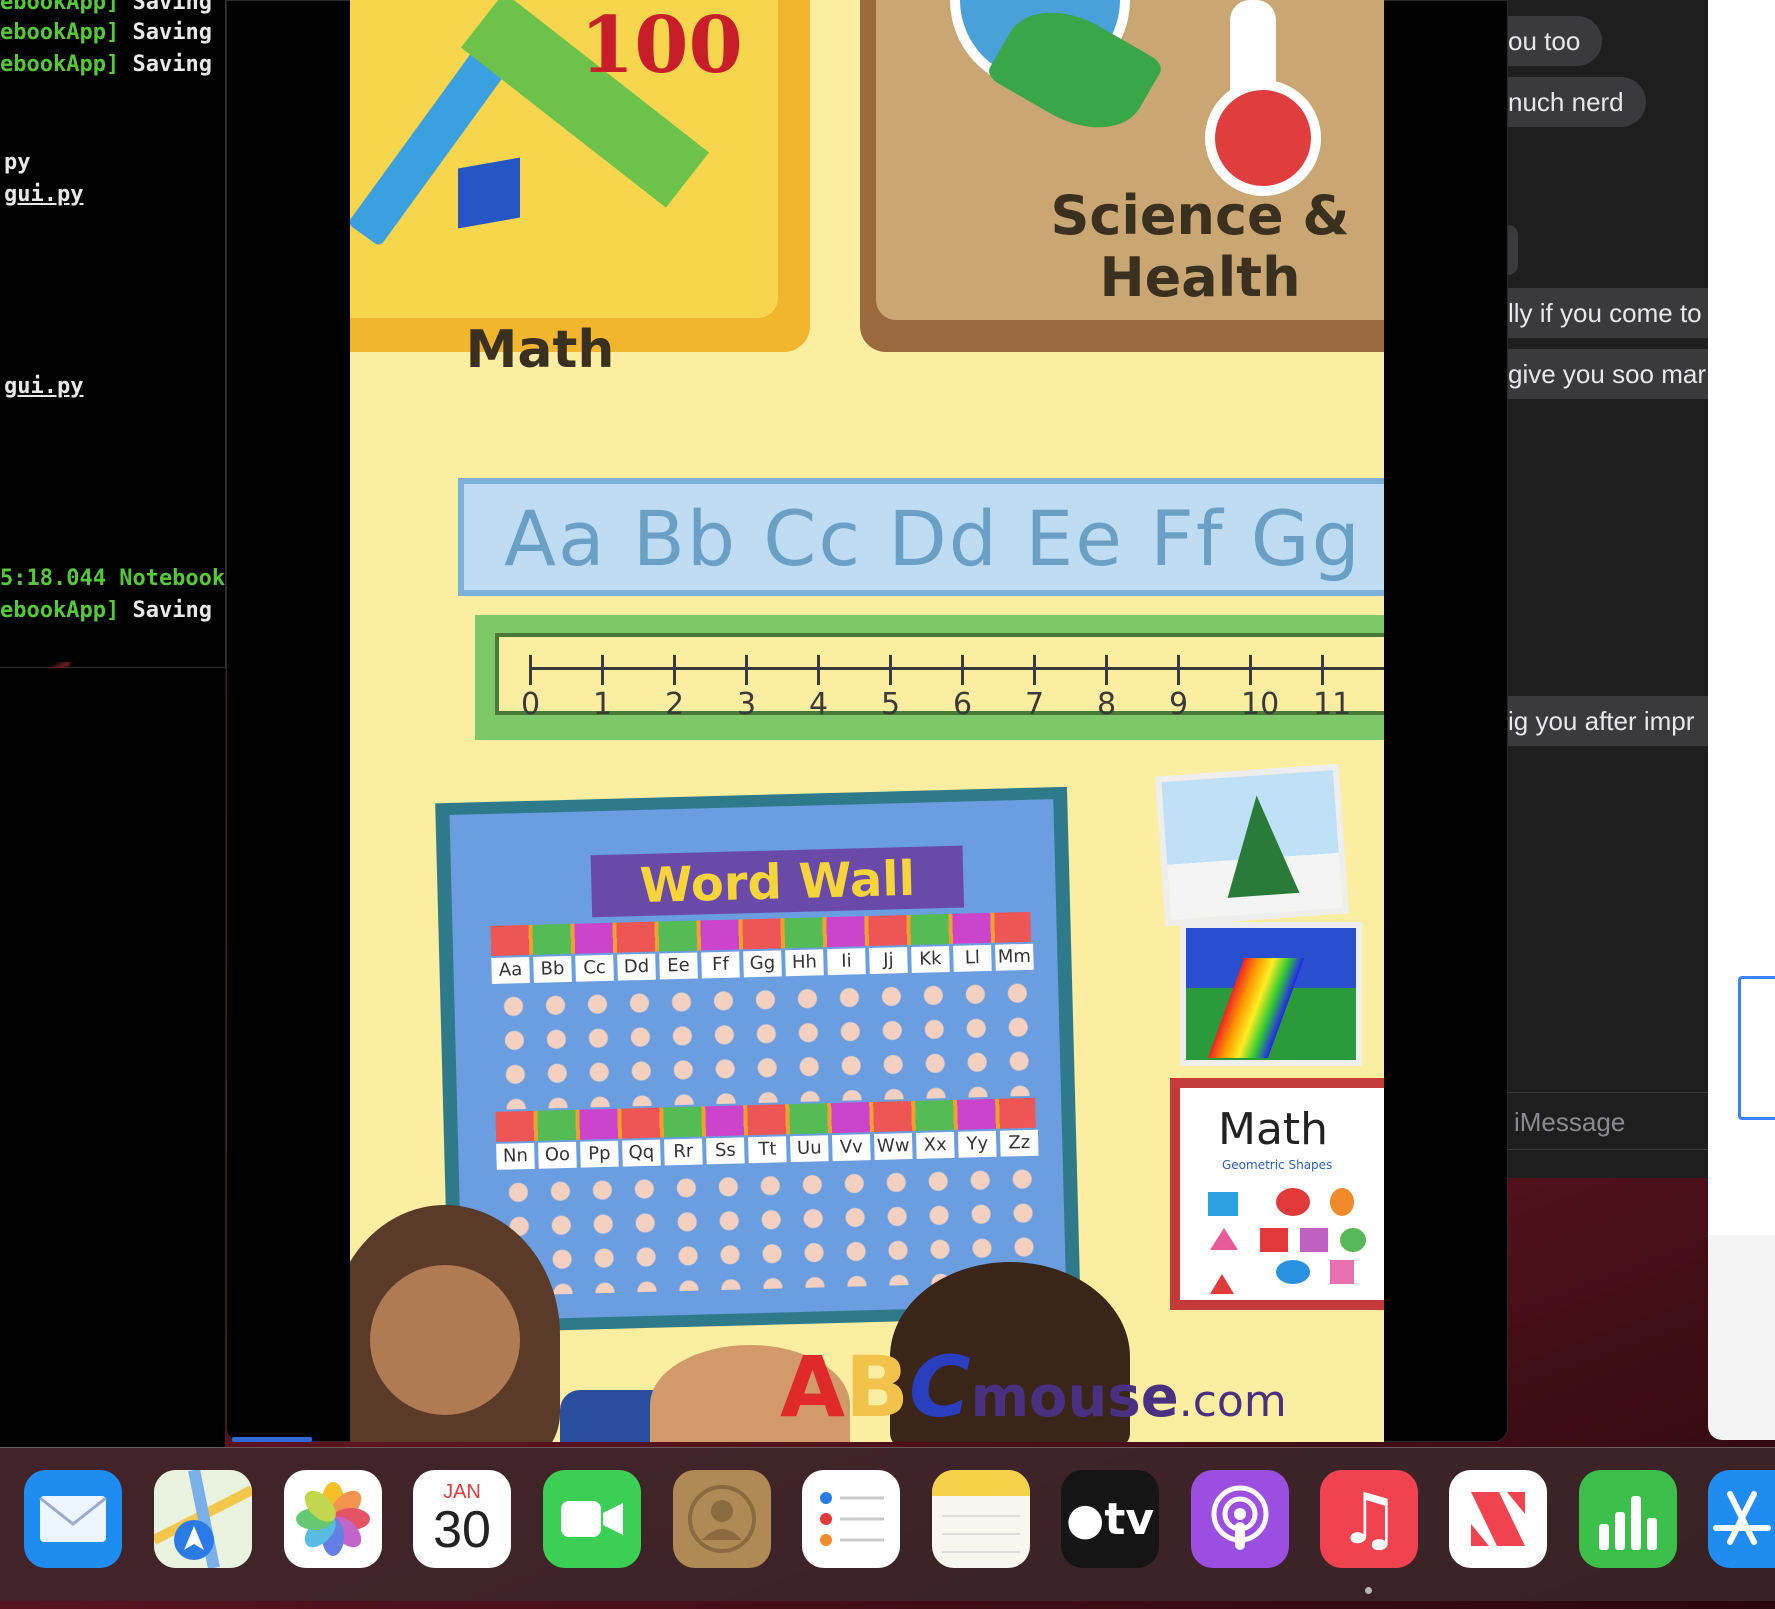  I want to click on oval-shape-icon, so click(1342, 1202).